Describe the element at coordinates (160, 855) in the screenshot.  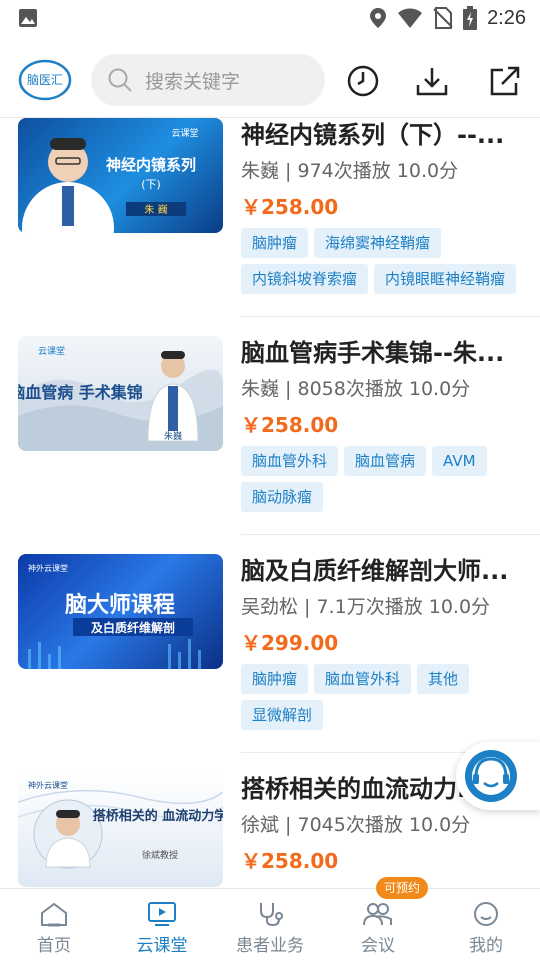
I see `svg-text: 徐斌教授` at that location.